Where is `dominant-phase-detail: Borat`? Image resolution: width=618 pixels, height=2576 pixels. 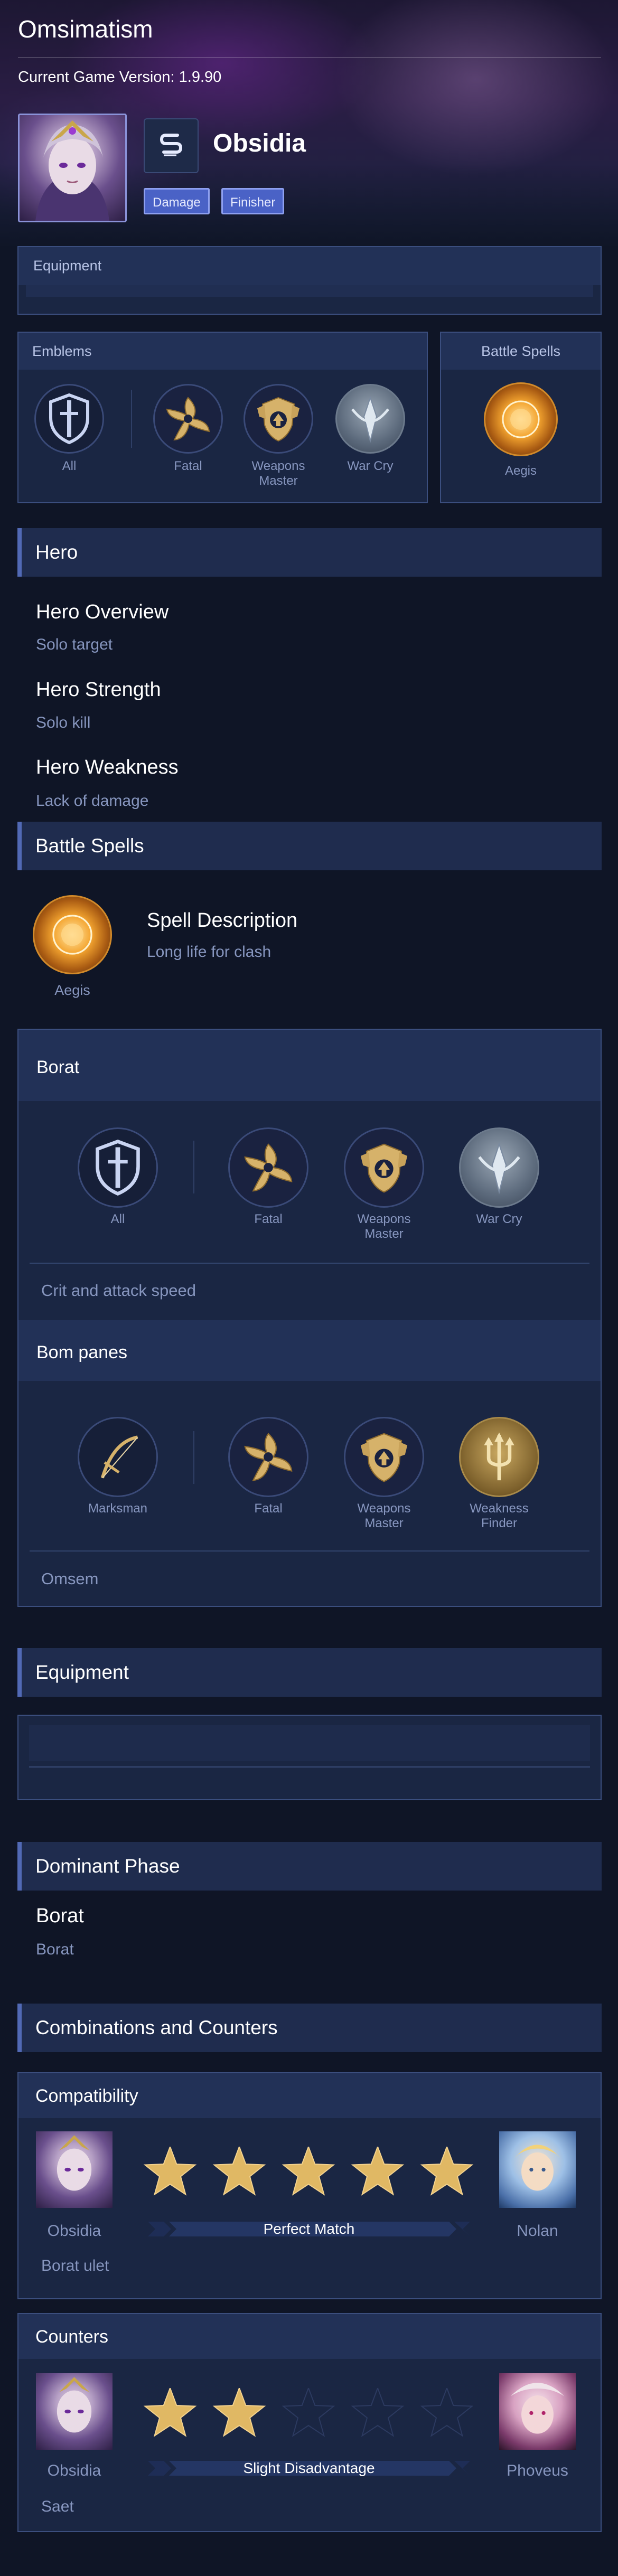 dominant-phase-detail: Borat is located at coordinates (55, 1949).